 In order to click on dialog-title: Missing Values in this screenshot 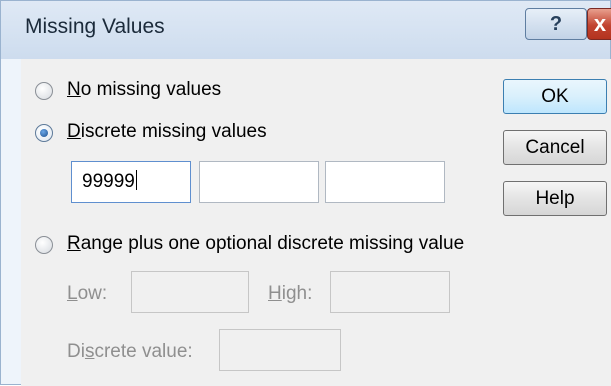, I will do `click(95, 26)`.